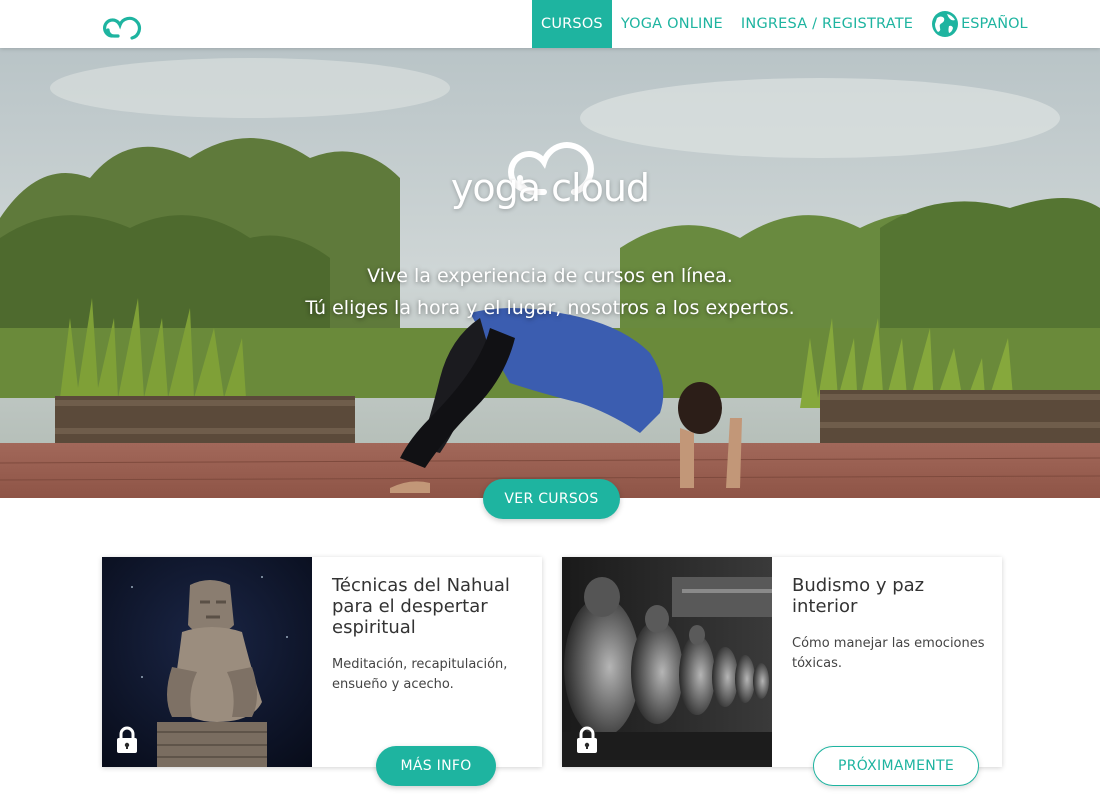  I want to click on course-image-buddhas, so click(667, 662).